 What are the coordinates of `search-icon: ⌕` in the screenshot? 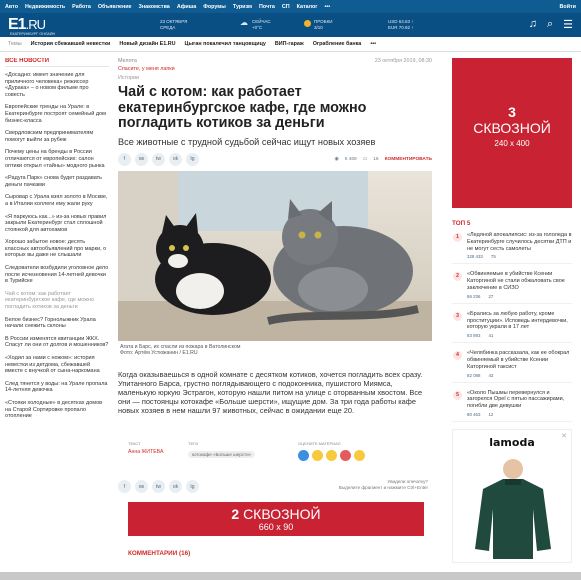 It's located at (550, 24).